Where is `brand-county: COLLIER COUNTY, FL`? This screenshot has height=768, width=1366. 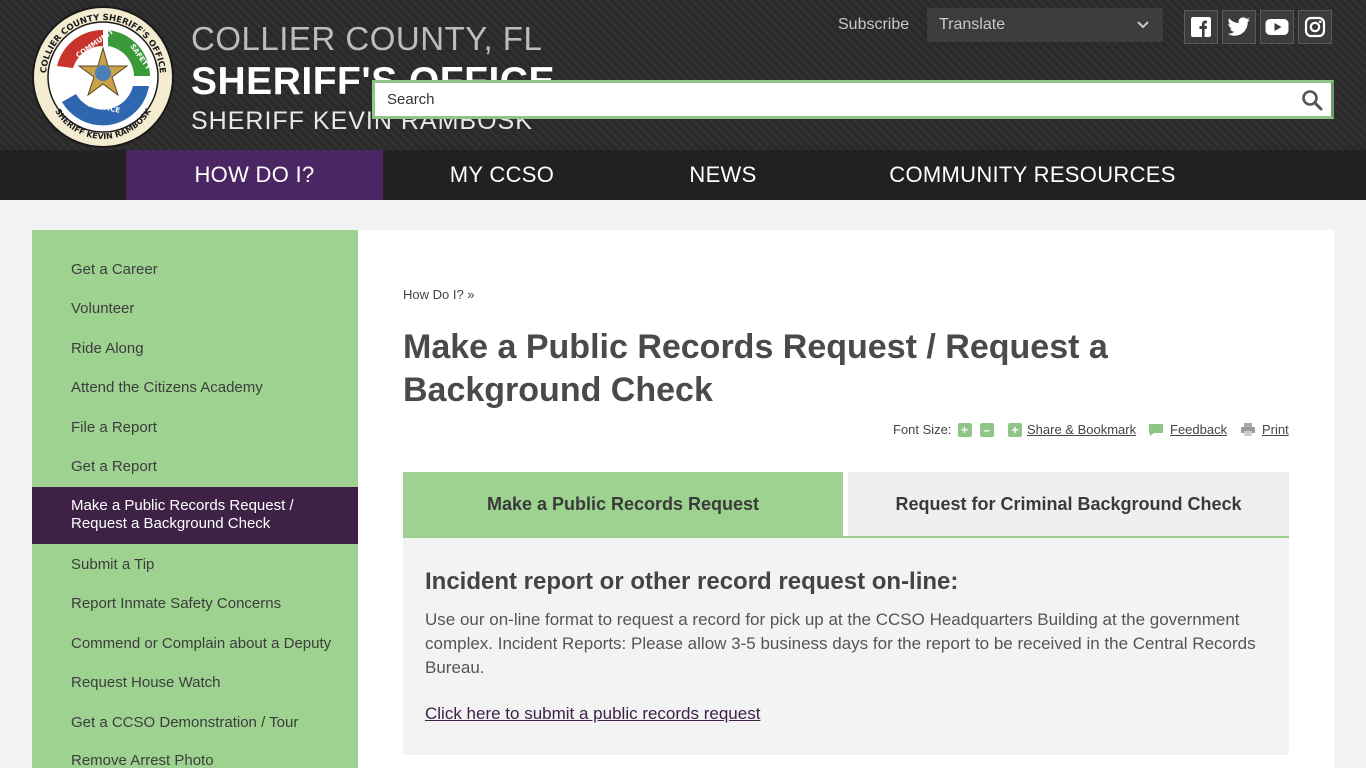 brand-county: COLLIER COUNTY, FL is located at coordinates (366, 39).